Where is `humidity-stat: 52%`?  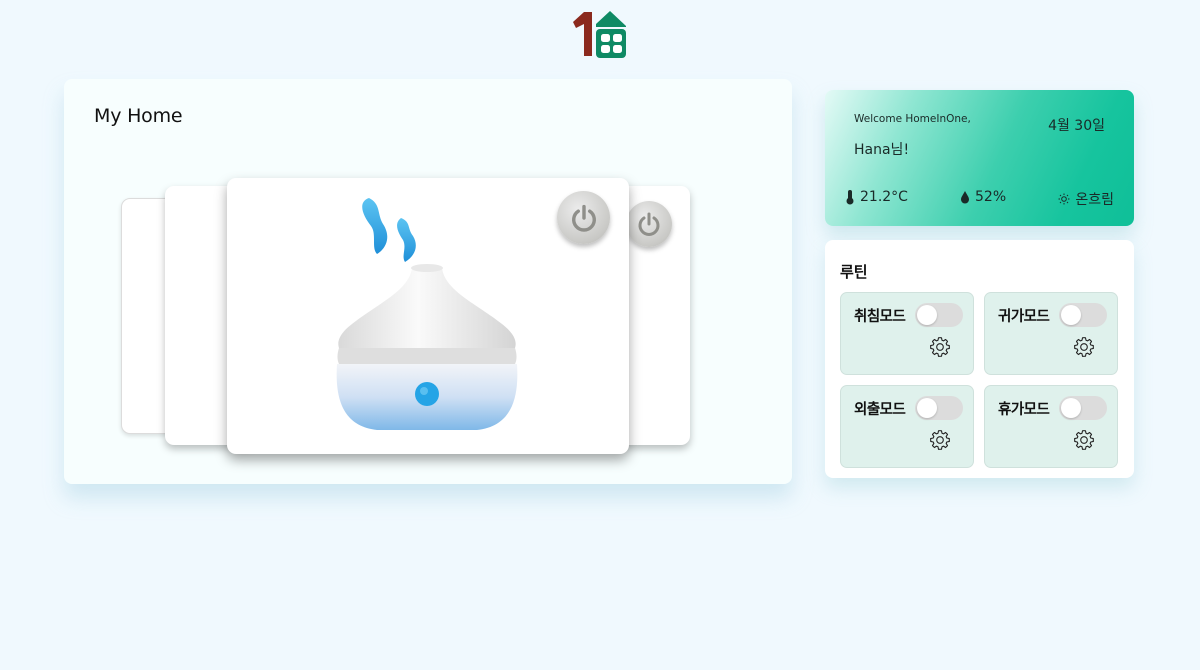
humidity-stat: 52% is located at coordinates (983, 197).